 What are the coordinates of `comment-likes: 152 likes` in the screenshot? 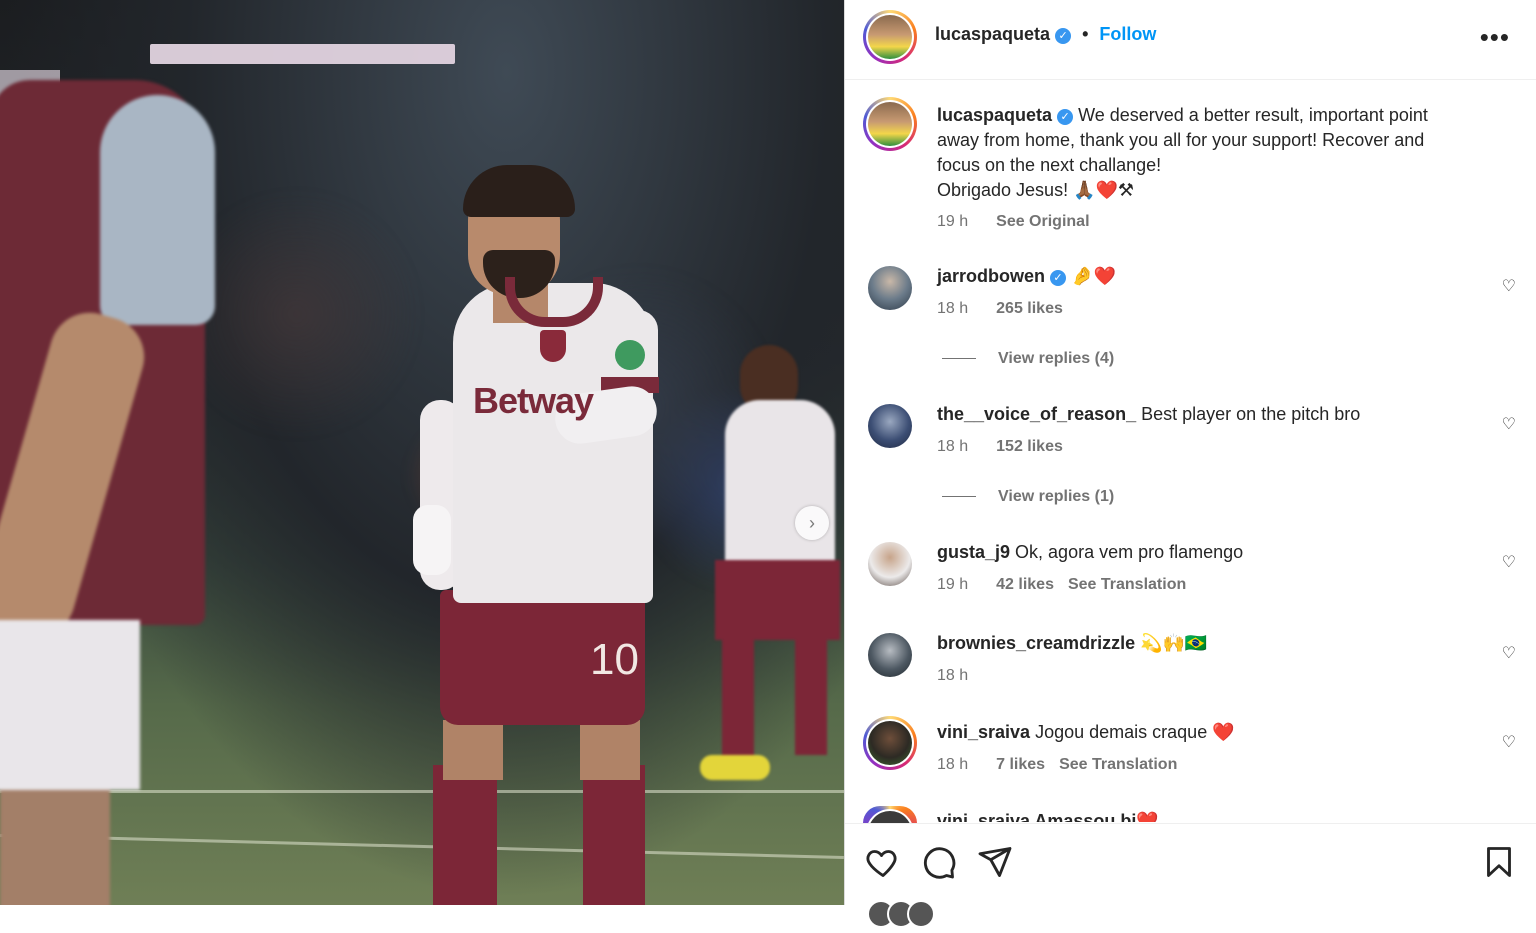 It's located at (1029, 446).